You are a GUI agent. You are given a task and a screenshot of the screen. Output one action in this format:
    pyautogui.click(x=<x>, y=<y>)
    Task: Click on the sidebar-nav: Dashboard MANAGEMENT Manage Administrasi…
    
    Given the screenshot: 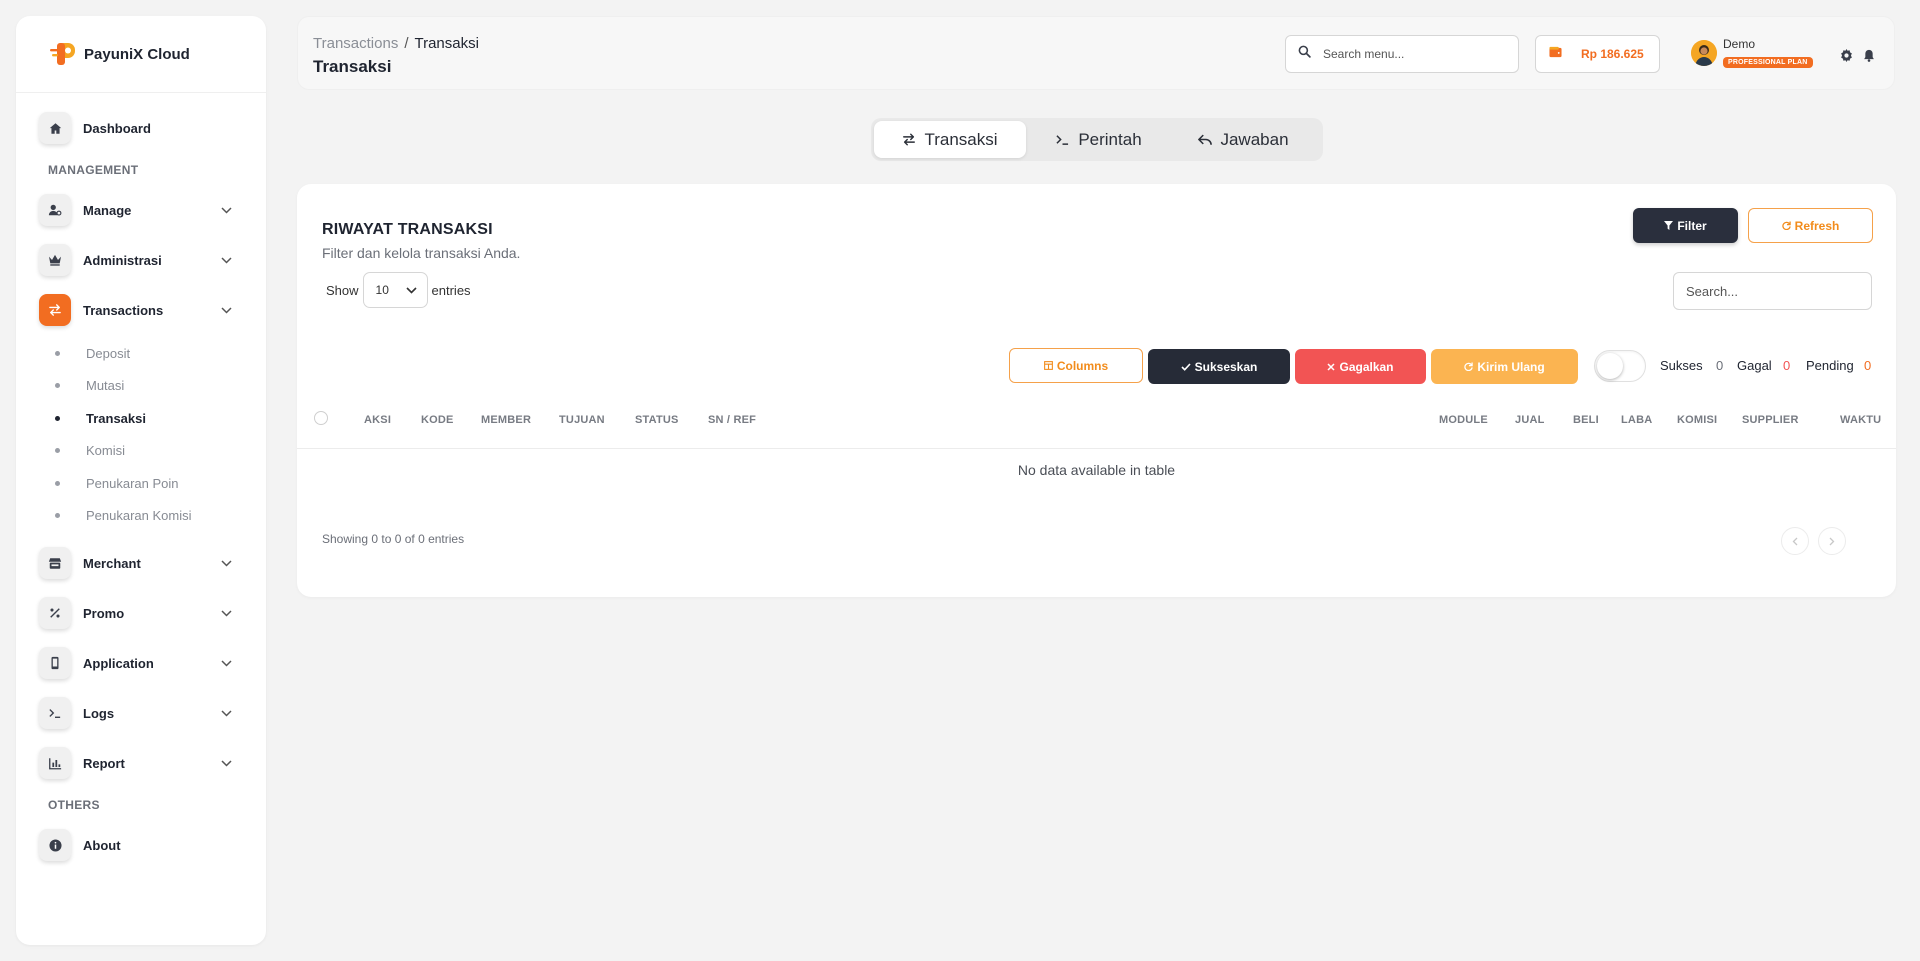 What is the action you would take?
    pyautogui.click(x=141, y=481)
    